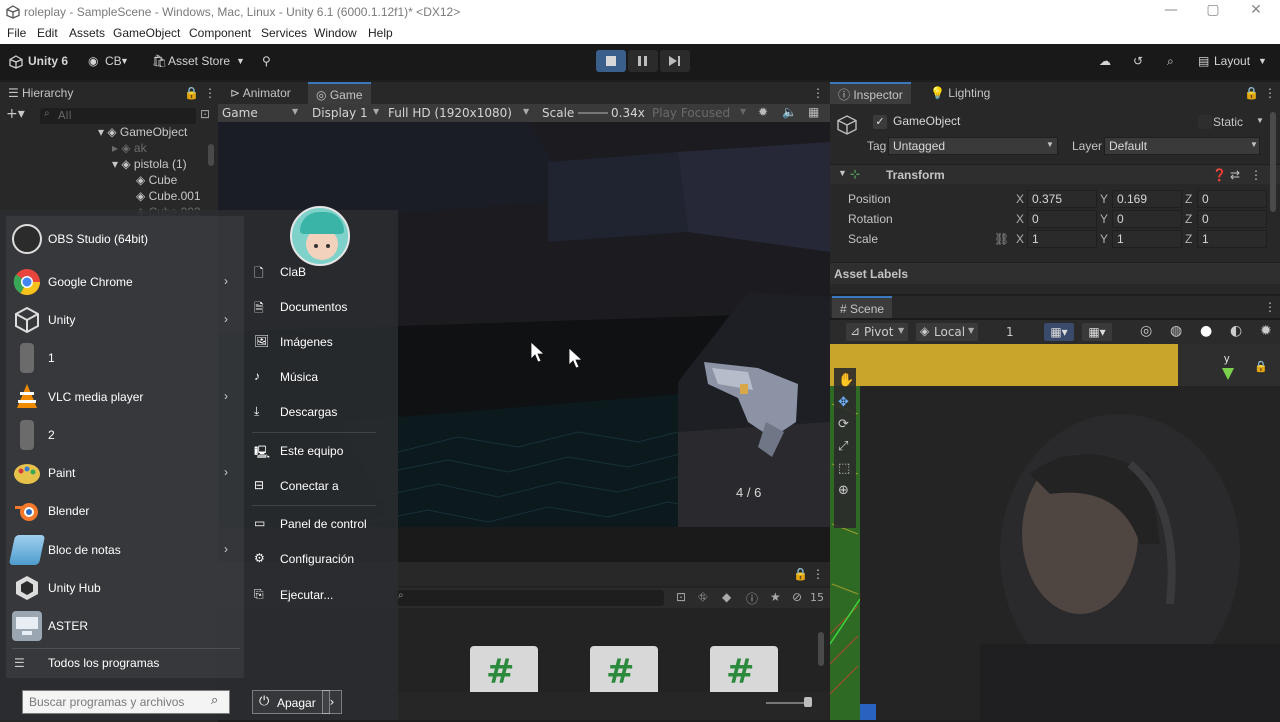  Describe the element at coordinates (1062, 239) in the screenshot. I see `scale-x-field: 1` at that location.